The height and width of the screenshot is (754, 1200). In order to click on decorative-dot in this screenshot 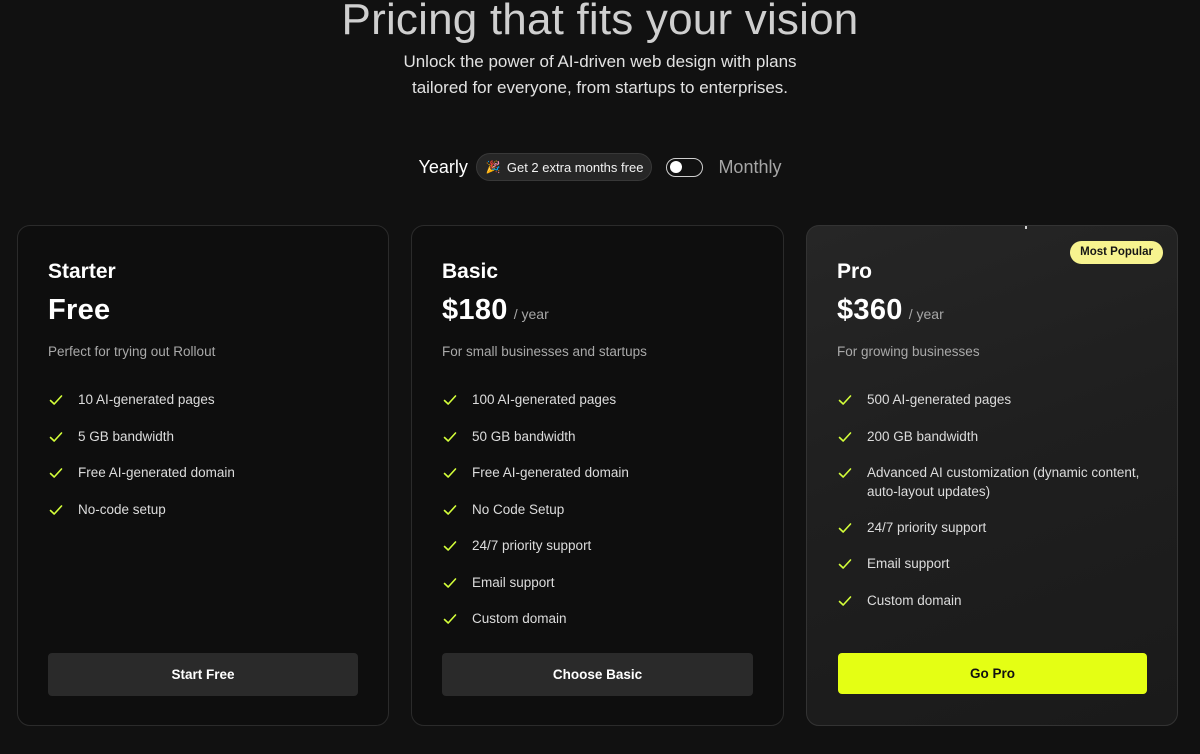, I will do `click(1026, 227)`.